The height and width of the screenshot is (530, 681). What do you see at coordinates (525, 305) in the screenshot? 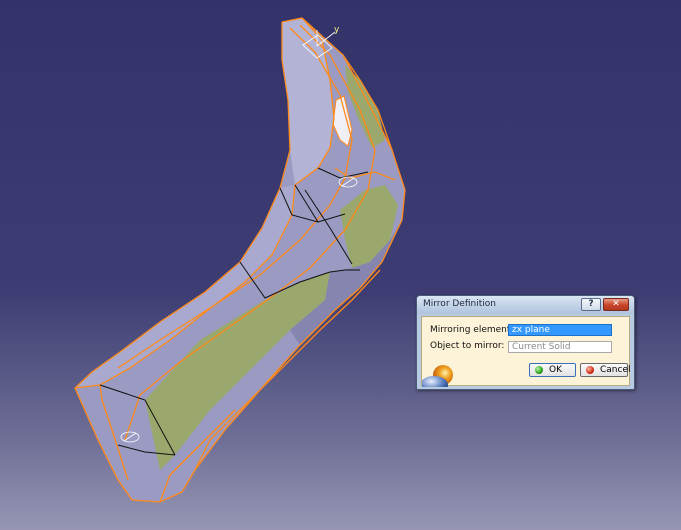
I see `dialog-titlebar: Mirror Definition ? ✕` at bounding box center [525, 305].